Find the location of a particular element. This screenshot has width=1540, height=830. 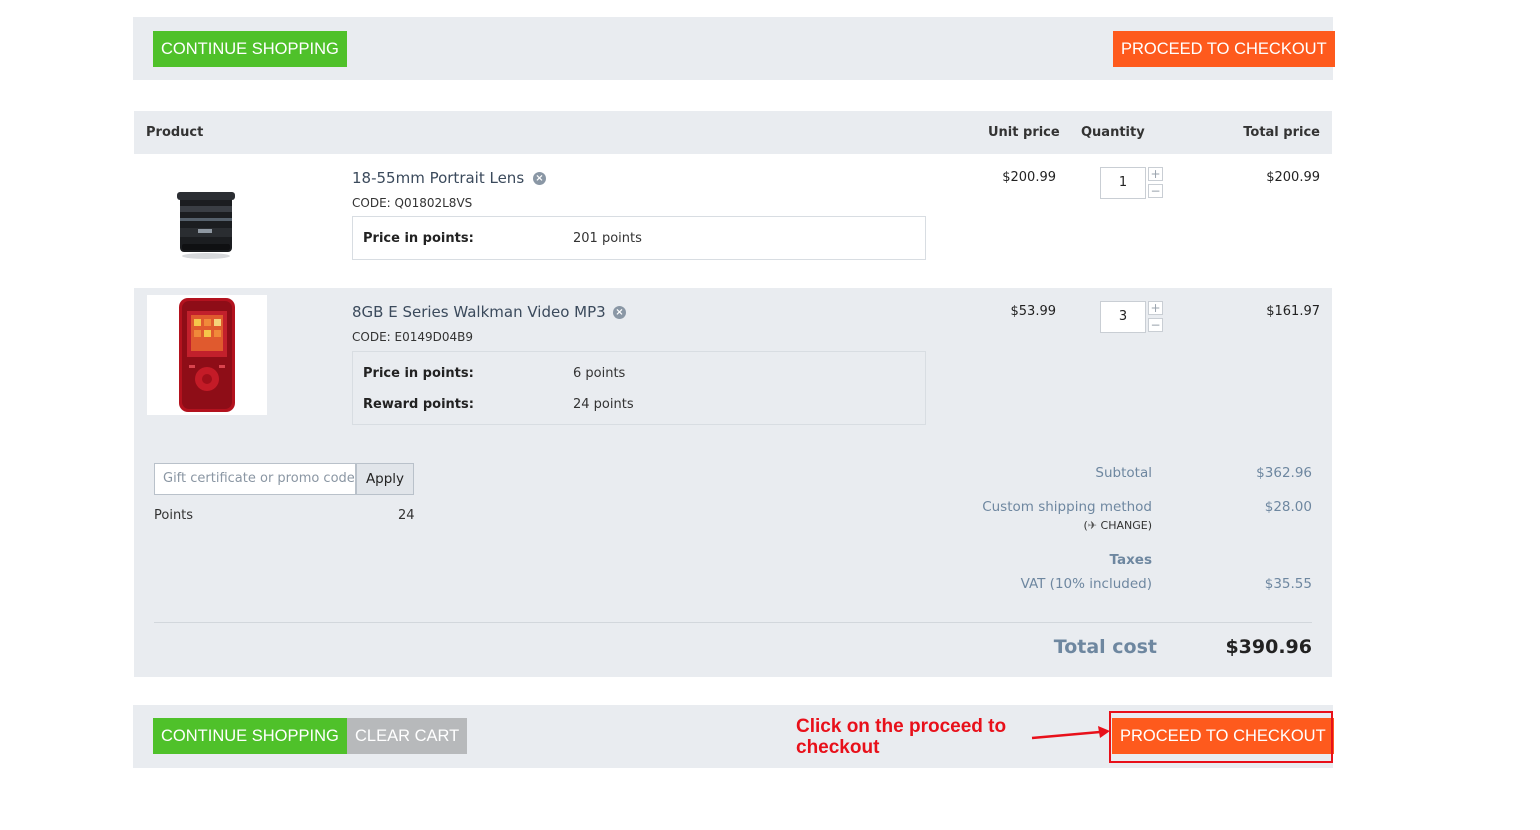

annotation-highlight-box is located at coordinates (1221, 737).